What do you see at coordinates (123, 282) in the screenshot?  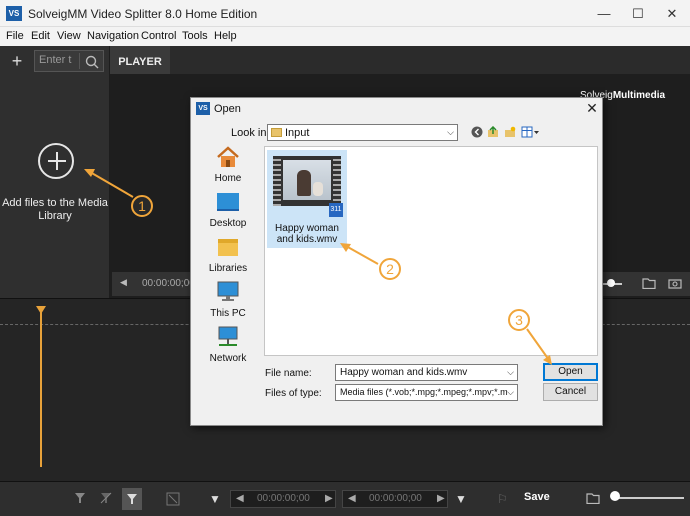 I see `prev-frame-icon: ◀` at bounding box center [123, 282].